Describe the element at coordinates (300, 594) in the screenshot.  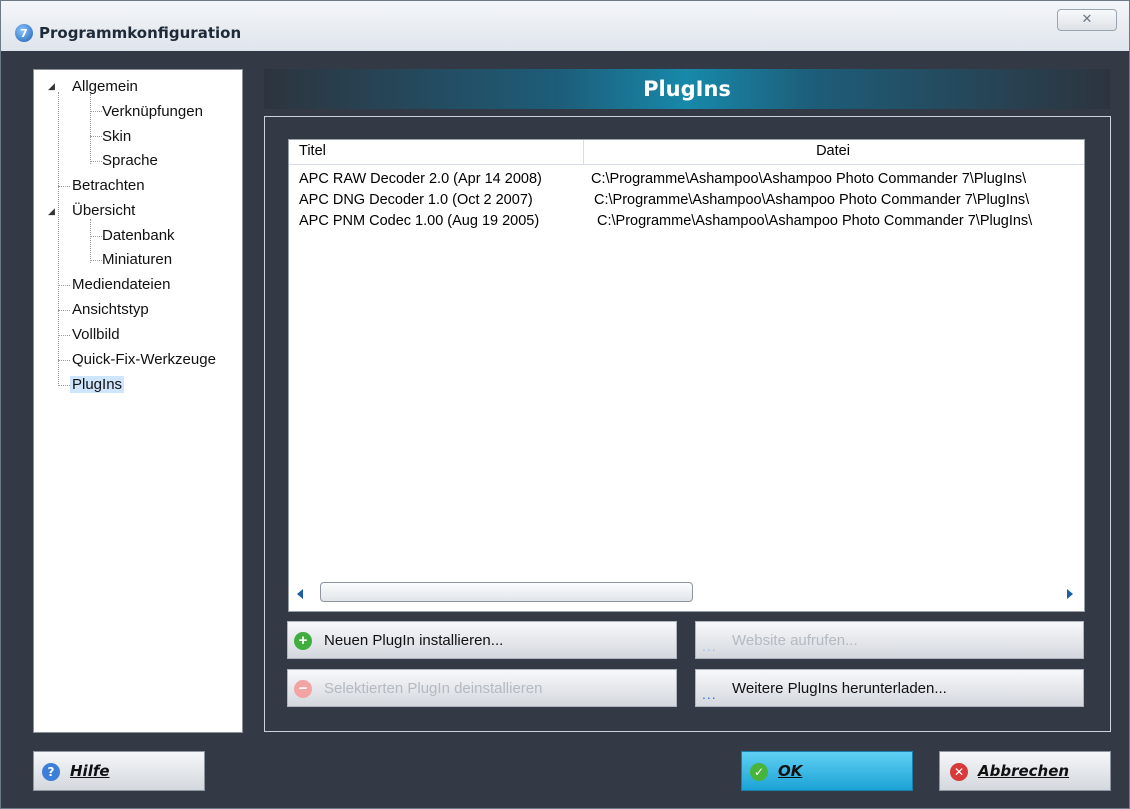
I see `scroll-left-arrow-icon` at that location.